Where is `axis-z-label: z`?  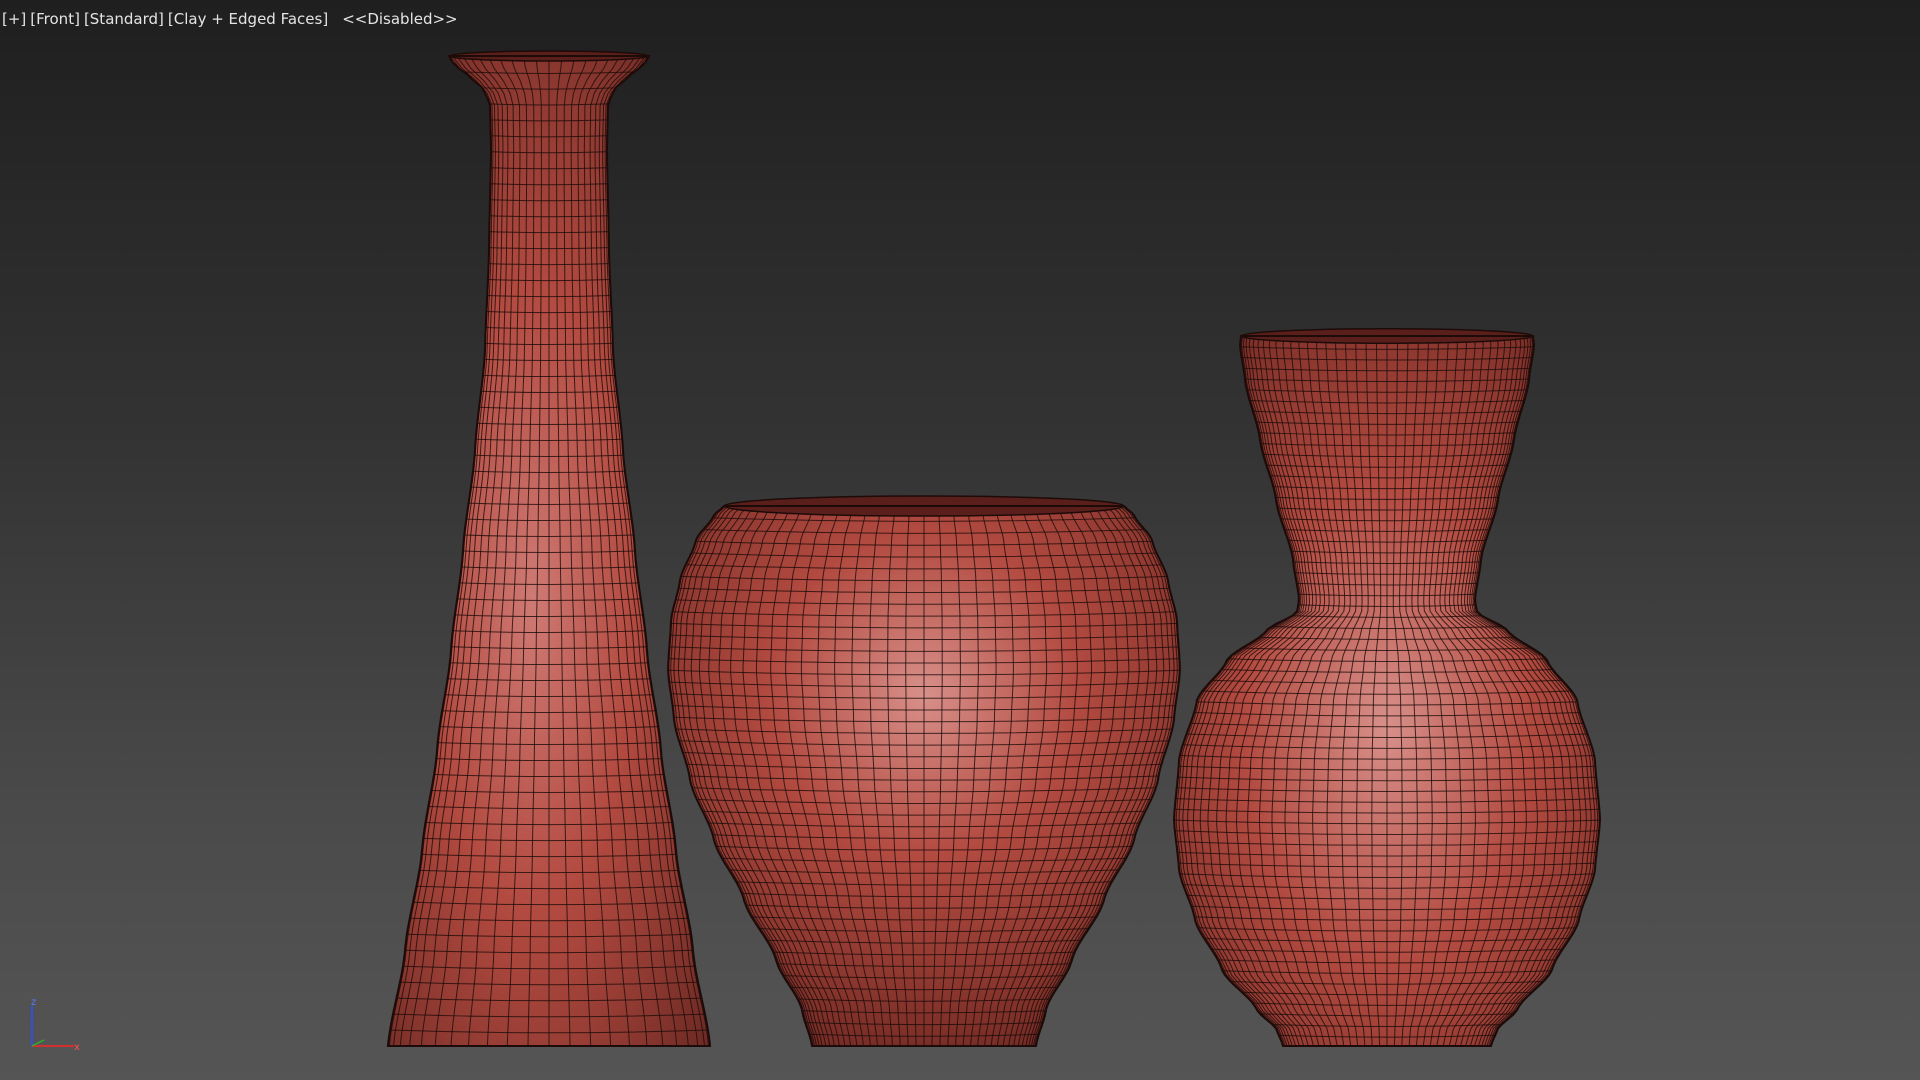 axis-z-label: z is located at coordinates (33, 1002).